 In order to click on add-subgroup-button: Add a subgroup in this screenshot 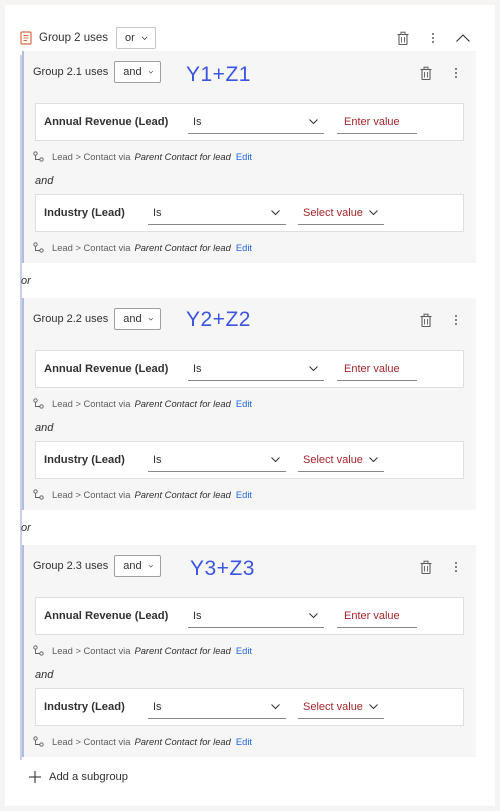, I will do `click(78, 777)`.